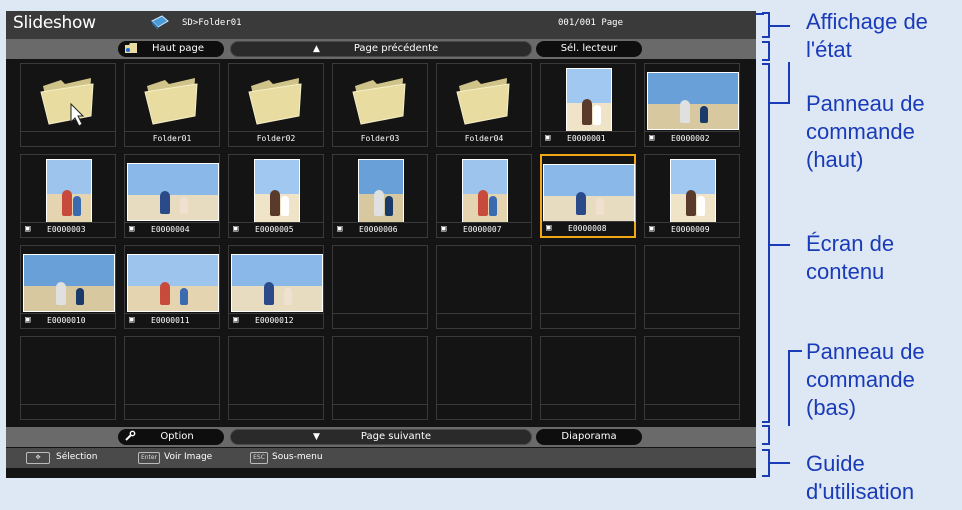 The height and width of the screenshot is (510, 962). I want to click on item-name: E0000001, so click(586, 138).